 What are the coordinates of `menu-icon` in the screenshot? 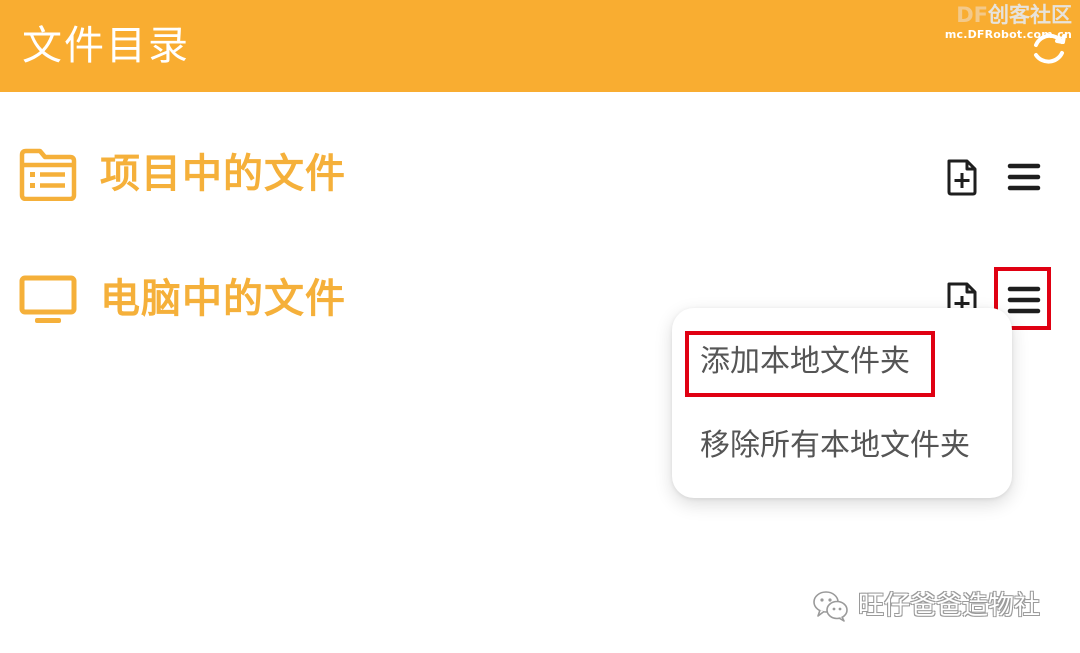 It's located at (1024, 177).